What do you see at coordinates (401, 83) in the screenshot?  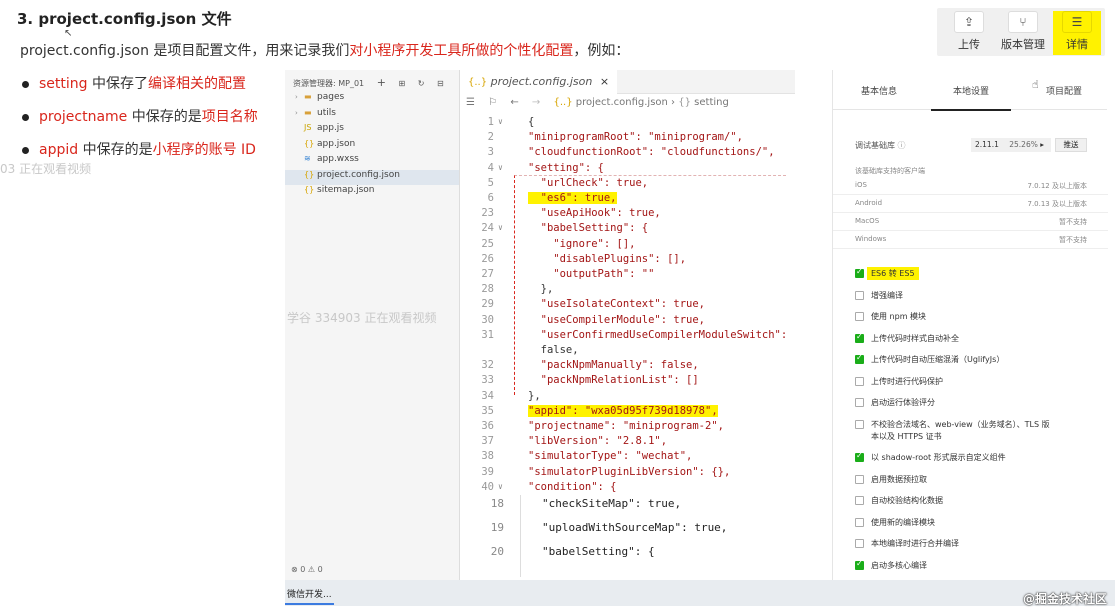 I see `add-folder-icon: ⊞` at bounding box center [401, 83].